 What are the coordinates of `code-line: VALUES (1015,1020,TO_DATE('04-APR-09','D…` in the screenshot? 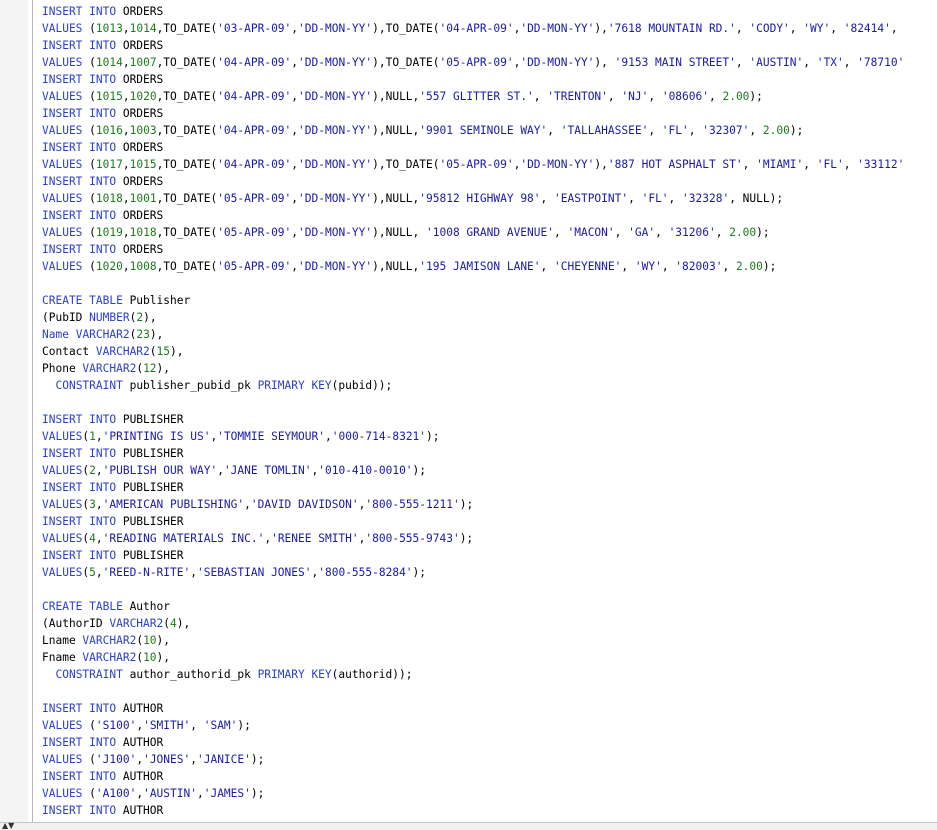 It's located at (489, 96).